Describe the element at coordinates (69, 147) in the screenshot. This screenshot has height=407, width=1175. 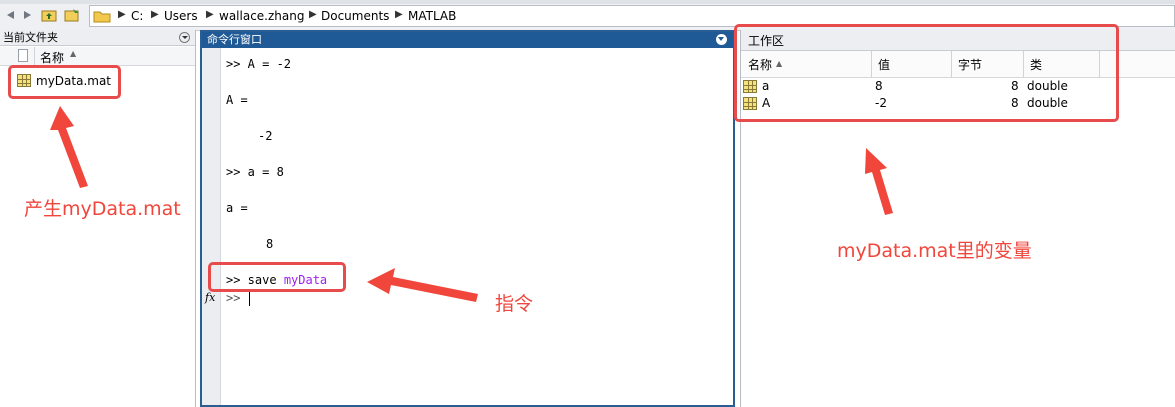
I see `arrow-to-file` at that location.